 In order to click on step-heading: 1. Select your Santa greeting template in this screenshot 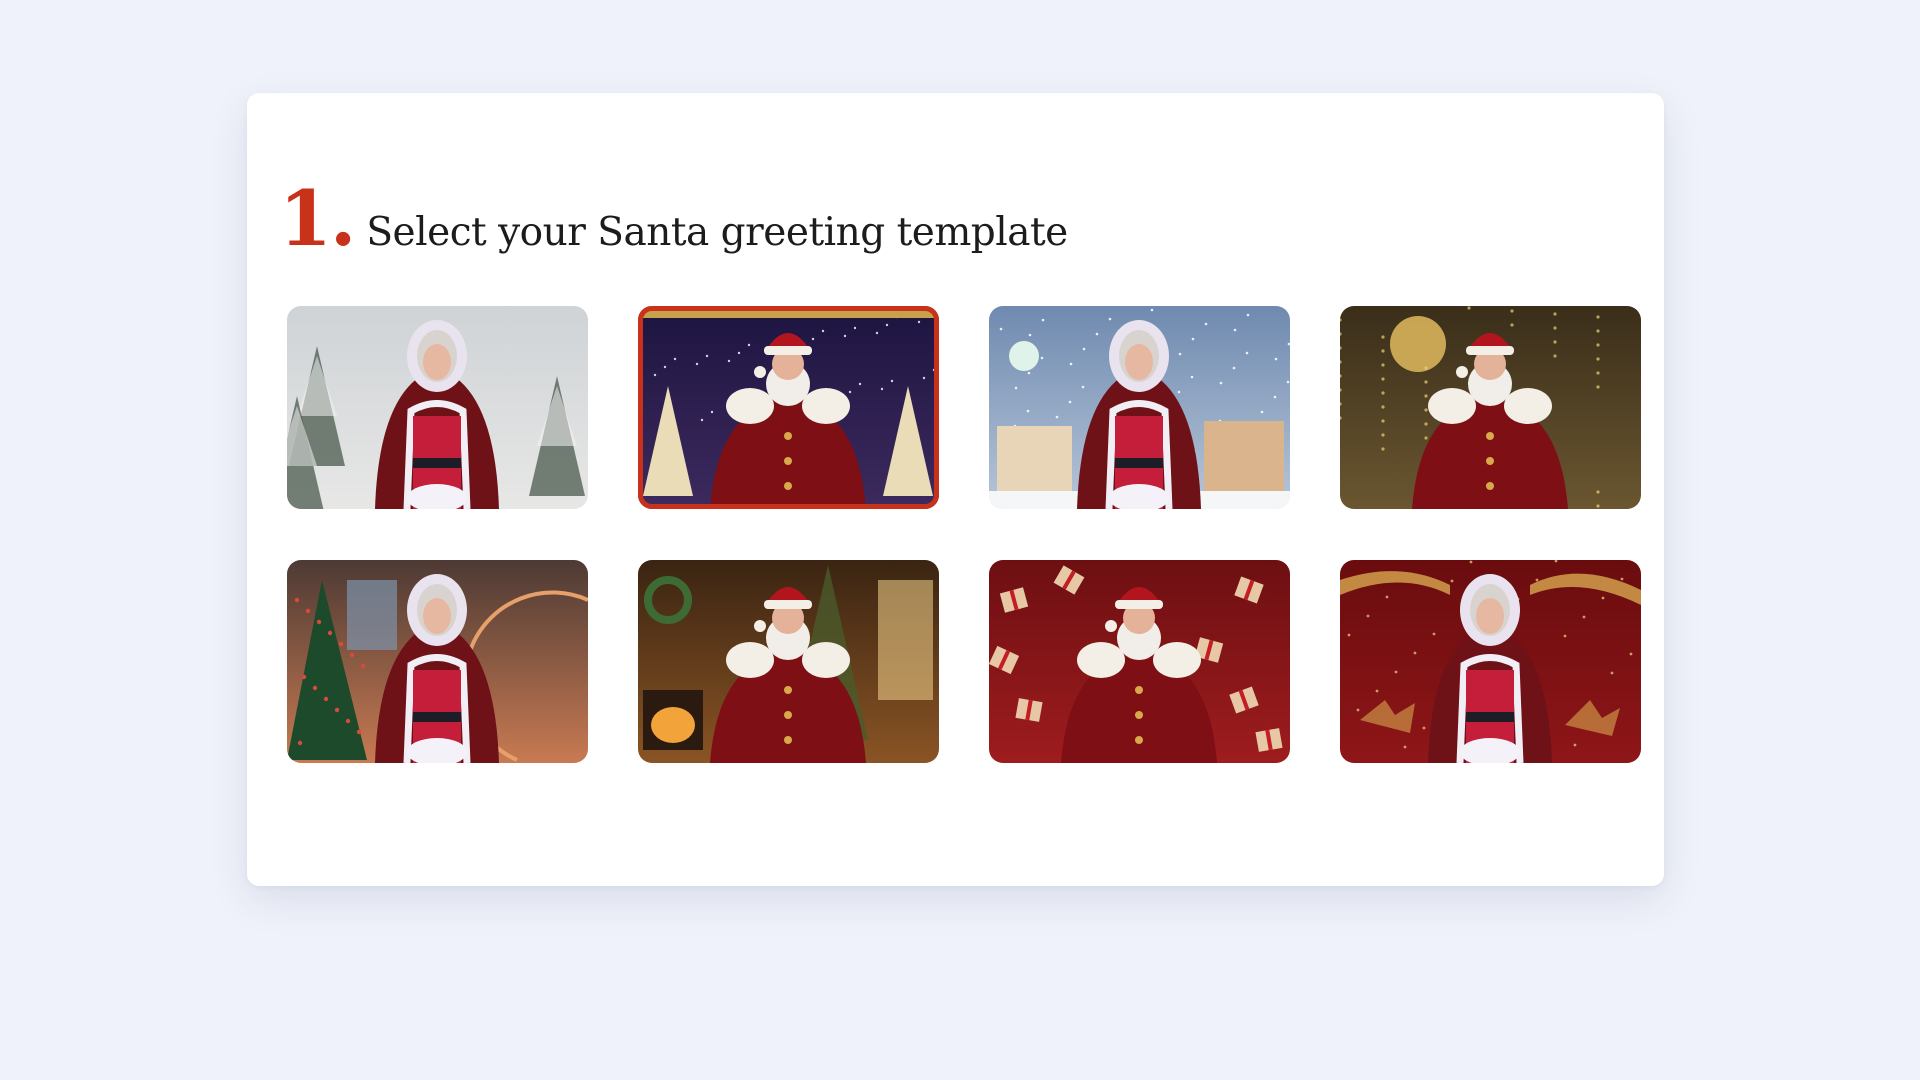, I will do `click(673, 219)`.